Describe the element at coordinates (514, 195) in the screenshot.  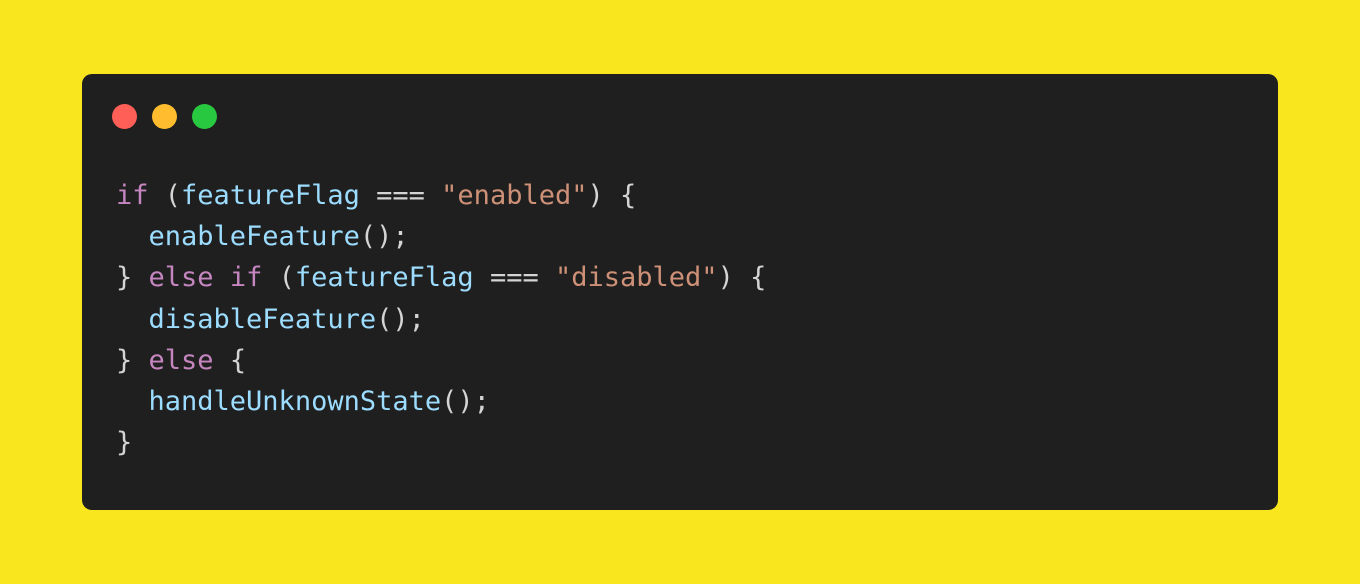
I see `code-token-str: "enabled"` at that location.